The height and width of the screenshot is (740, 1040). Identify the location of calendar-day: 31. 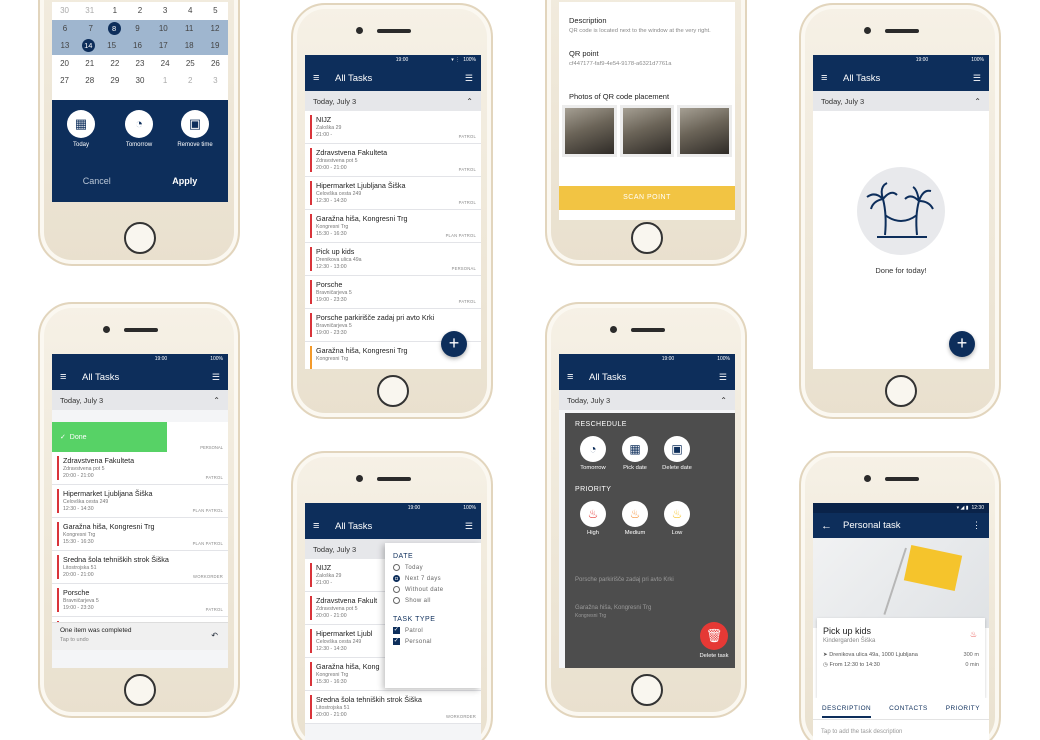
(90, 10).